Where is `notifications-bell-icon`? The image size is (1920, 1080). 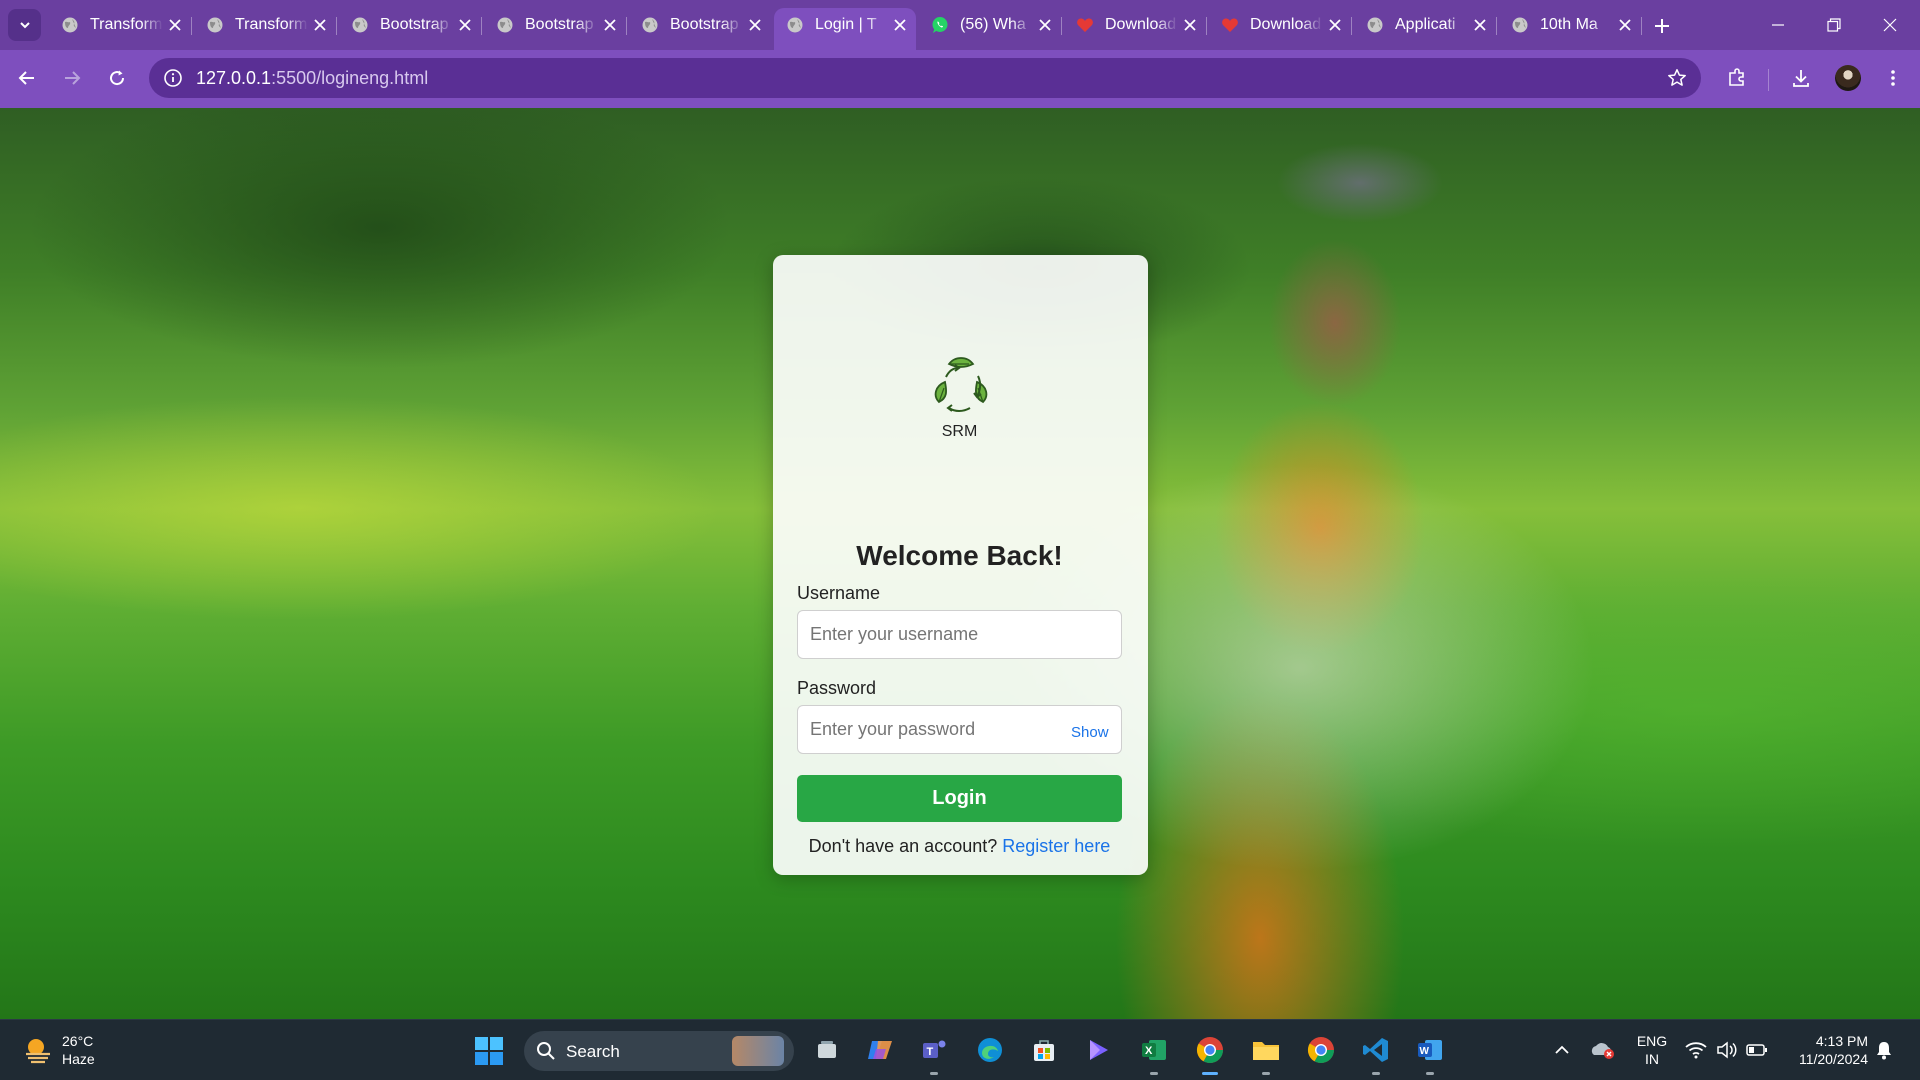
notifications-bell-icon is located at coordinates (1884, 1050).